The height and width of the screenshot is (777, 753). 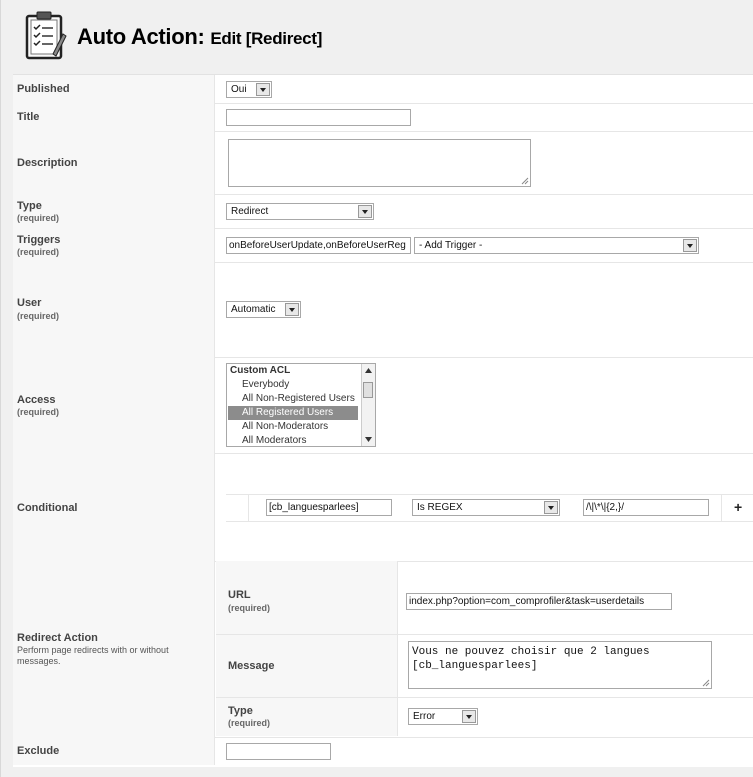 What do you see at coordinates (38, 252) in the screenshot?
I see `triggers-required: (required)` at bounding box center [38, 252].